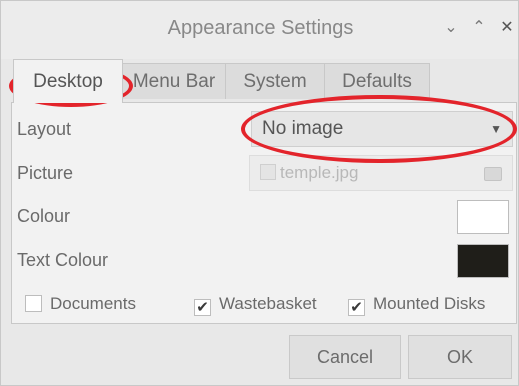  What do you see at coordinates (68, 81) in the screenshot?
I see `tab-desktop: Desktop` at bounding box center [68, 81].